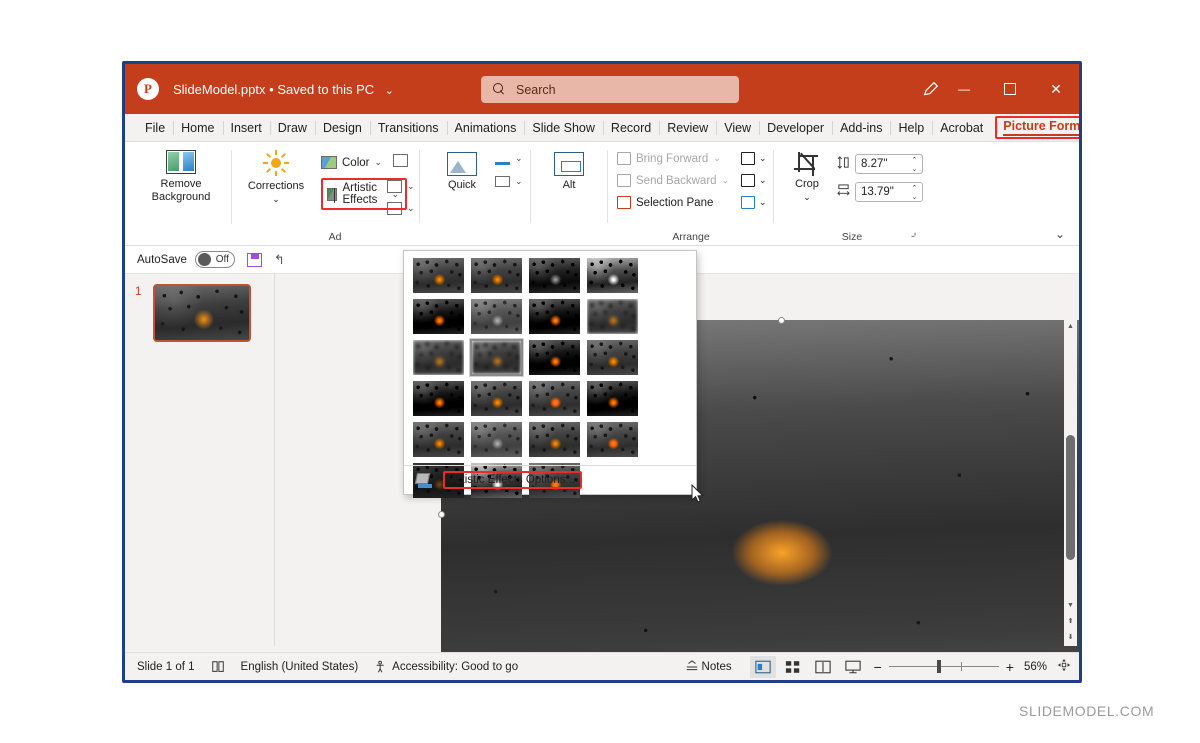 The image size is (1200, 743). Describe the element at coordinates (408, 128) in the screenshot. I see `tab-transitions: Transitions` at that location.